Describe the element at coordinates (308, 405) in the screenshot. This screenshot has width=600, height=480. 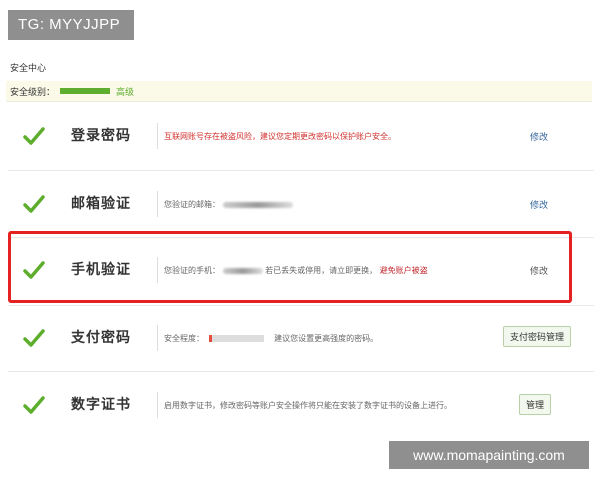
I see `item-description: 启用数字证书，修改密码等账户安全操作将只能在安装了数字证书的设备上进行。` at that location.